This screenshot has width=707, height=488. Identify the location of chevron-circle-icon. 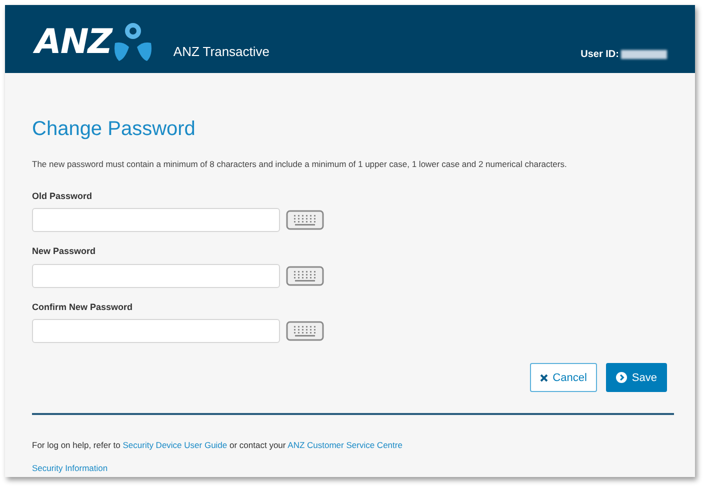
(621, 378).